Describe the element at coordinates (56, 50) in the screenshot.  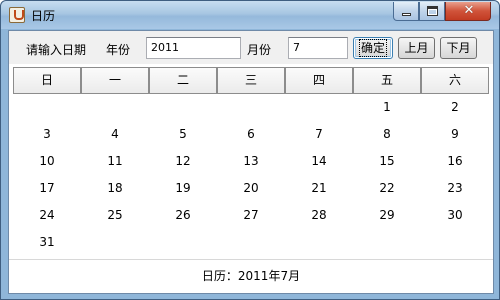
I see `date-prompt-label: 请输入日期` at that location.